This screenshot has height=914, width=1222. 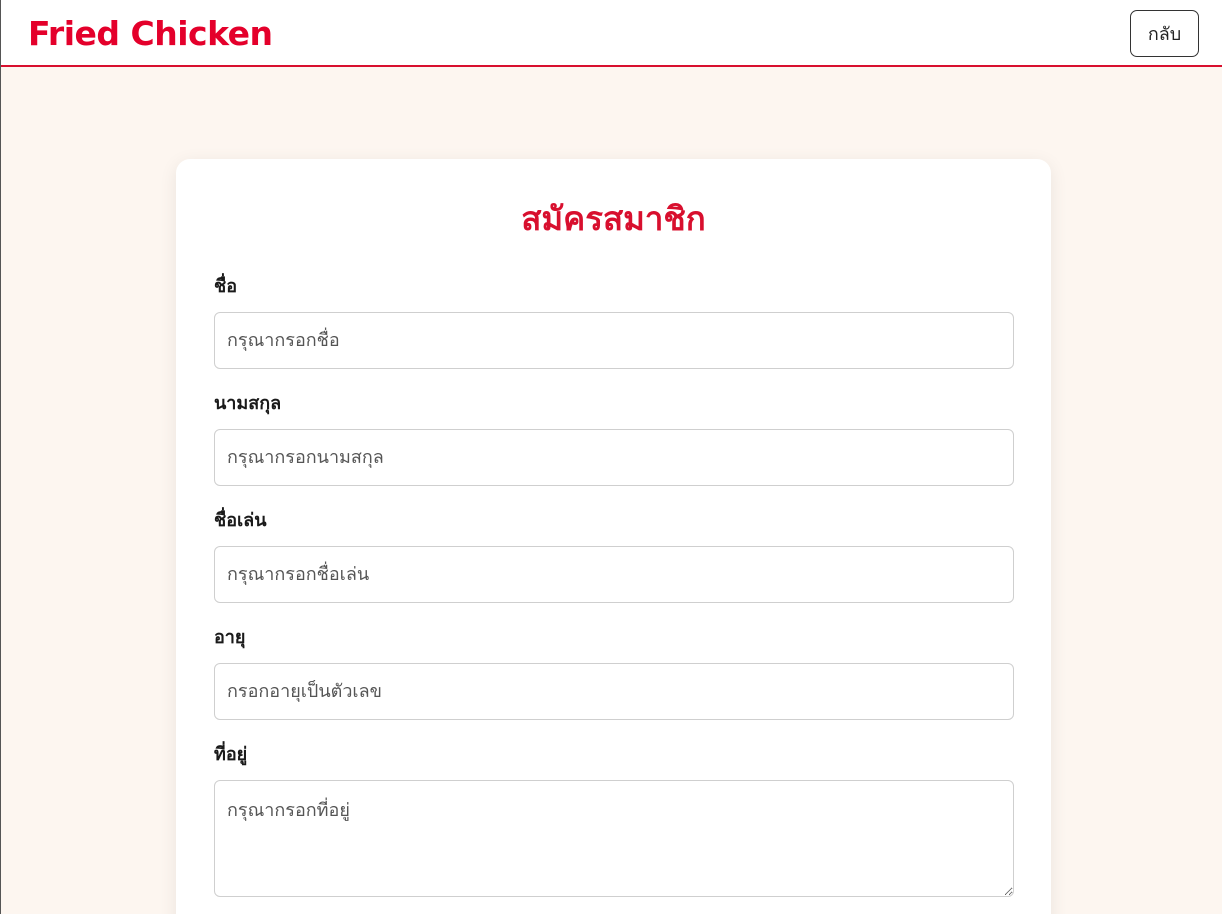 What do you see at coordinates (614, 457) in the screenshot?
I see `last-name-input` at bounding box center [614, 457].